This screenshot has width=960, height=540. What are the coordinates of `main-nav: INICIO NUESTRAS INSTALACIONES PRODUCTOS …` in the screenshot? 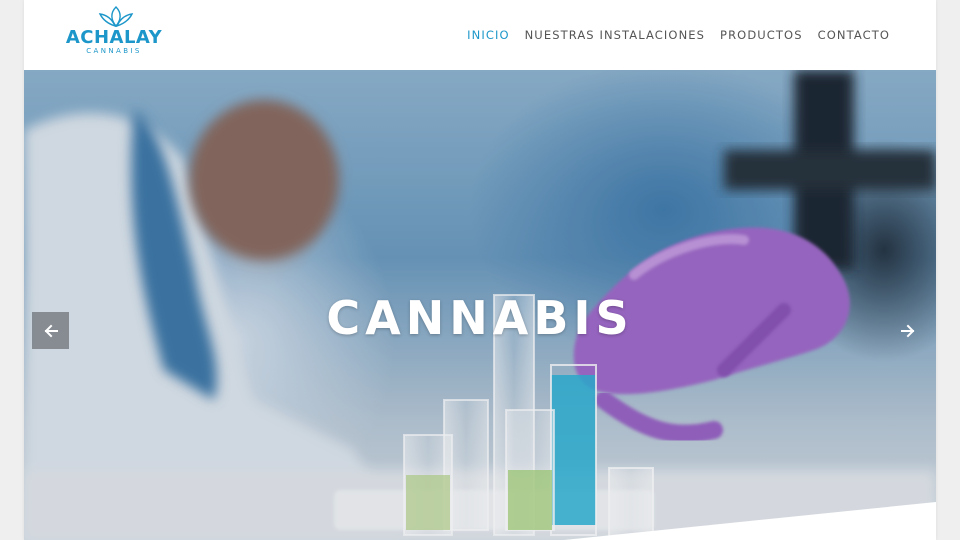 It's located at (678, 35).